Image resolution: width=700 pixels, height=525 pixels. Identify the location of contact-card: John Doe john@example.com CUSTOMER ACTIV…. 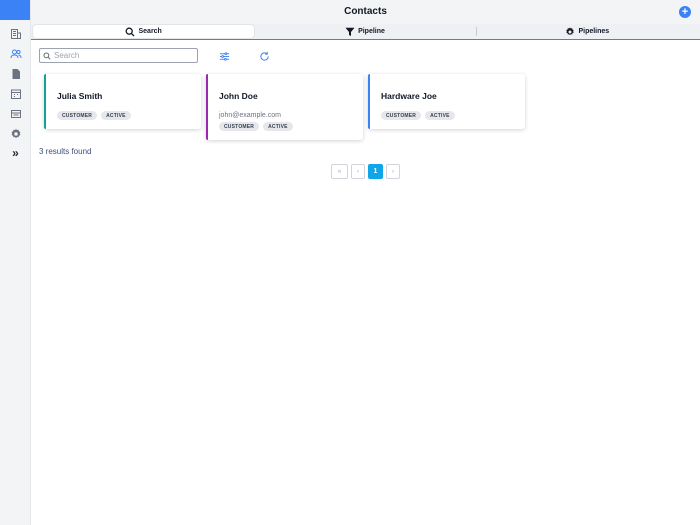
(284, 107).